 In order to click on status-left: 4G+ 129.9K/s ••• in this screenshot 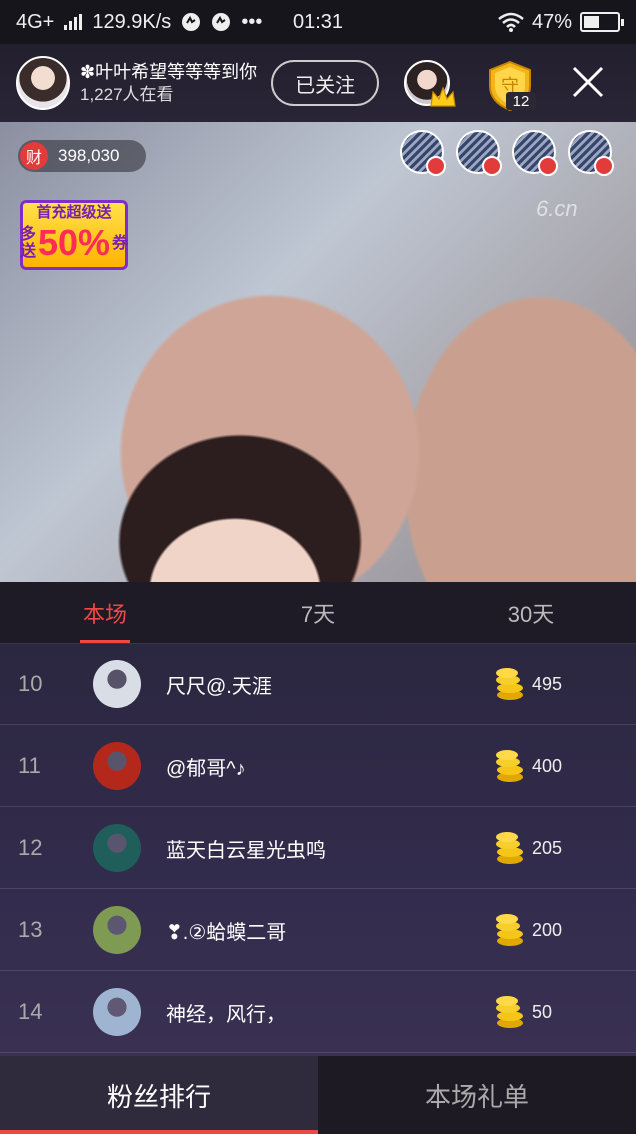, I will do `click(257, 22)`.